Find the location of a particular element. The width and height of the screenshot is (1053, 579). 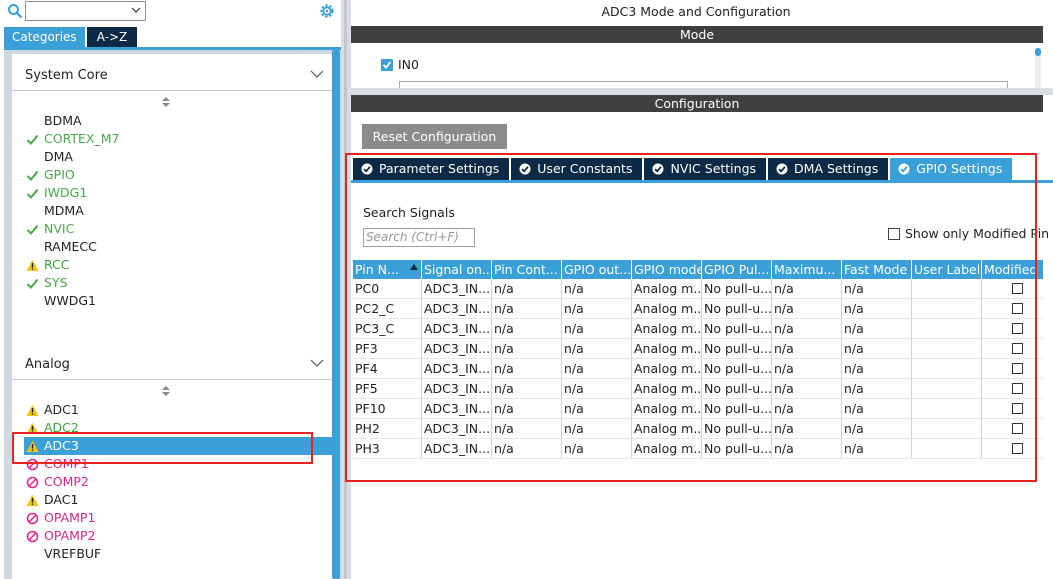

peripheral-label: MDMA is located at coordinates (64, 210).